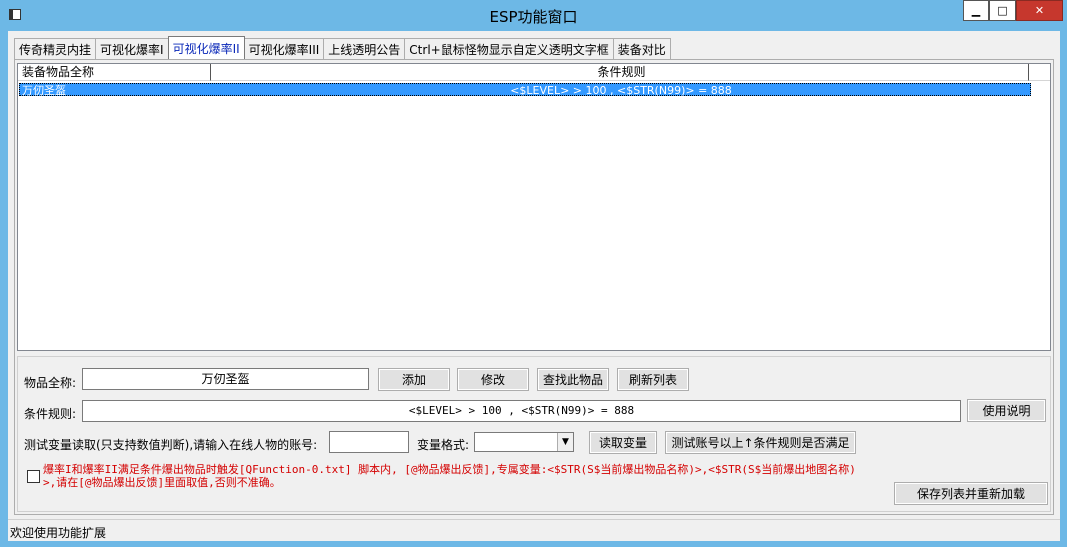  Describe the element at coordinates (162, 482) in the screenshot. I see `note-line-2: >,请在[@物品爆出反馈]里面取值,否则不准确。` at that location.